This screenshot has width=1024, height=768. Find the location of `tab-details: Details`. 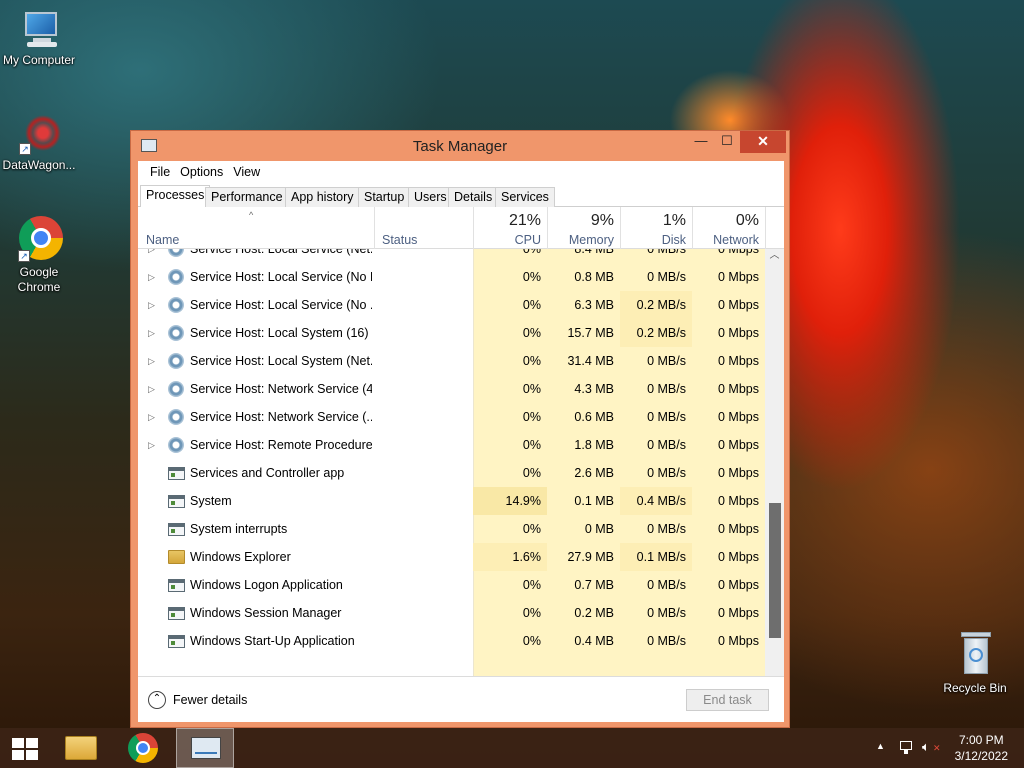

tab-details: Details is located at coordinates (473, 197).